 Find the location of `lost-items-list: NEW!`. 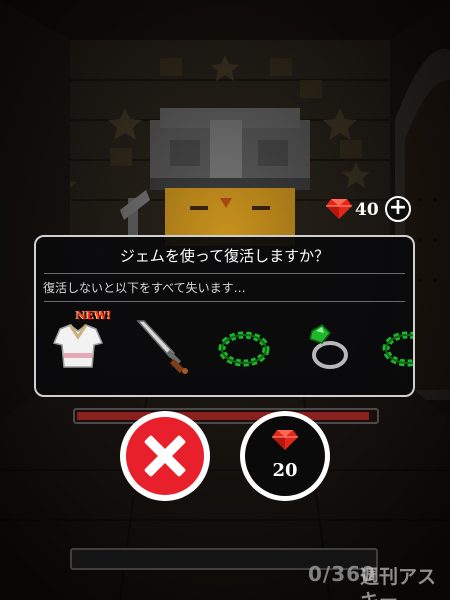

lost-items-list: NEW! is located at coordinates (224, 349).